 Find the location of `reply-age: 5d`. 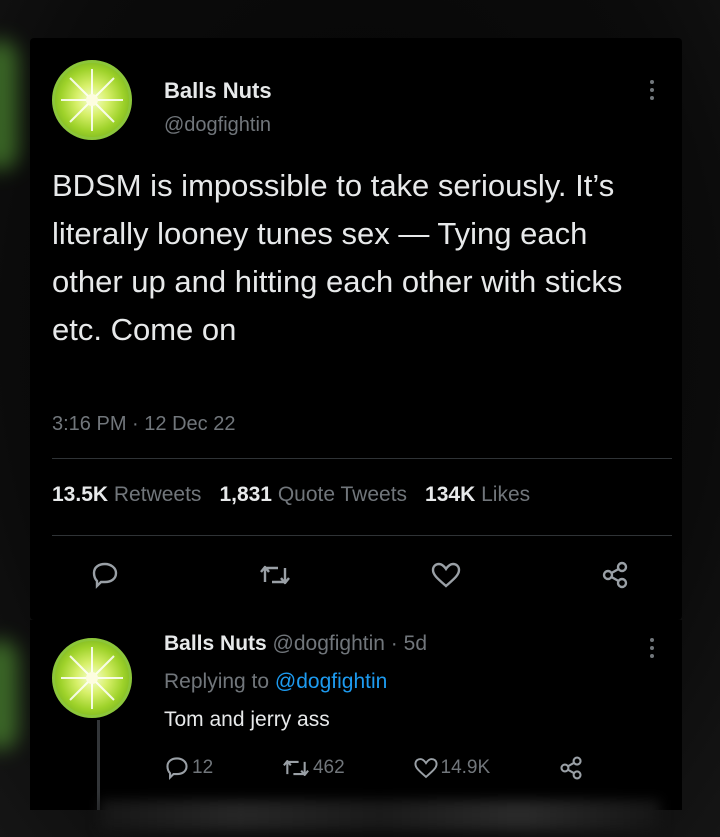

reply-age: 5d is located at coordinates (415, 643).